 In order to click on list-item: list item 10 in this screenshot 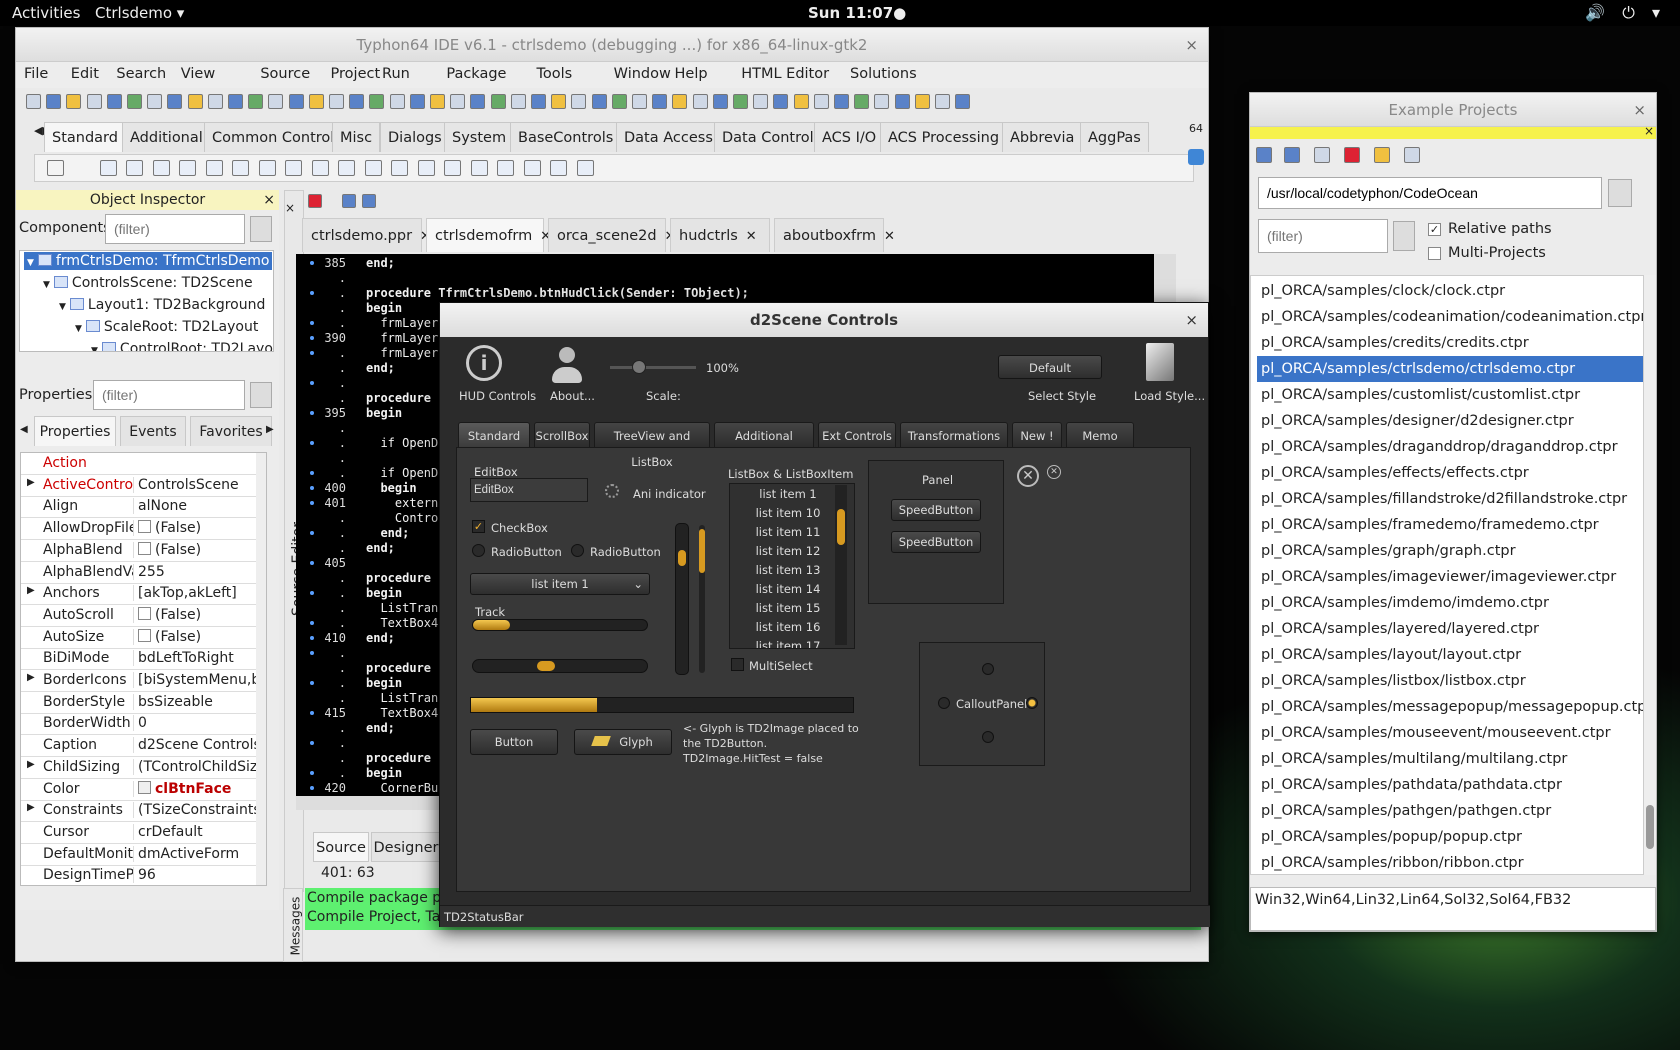, I will do `click(788, 513)`.